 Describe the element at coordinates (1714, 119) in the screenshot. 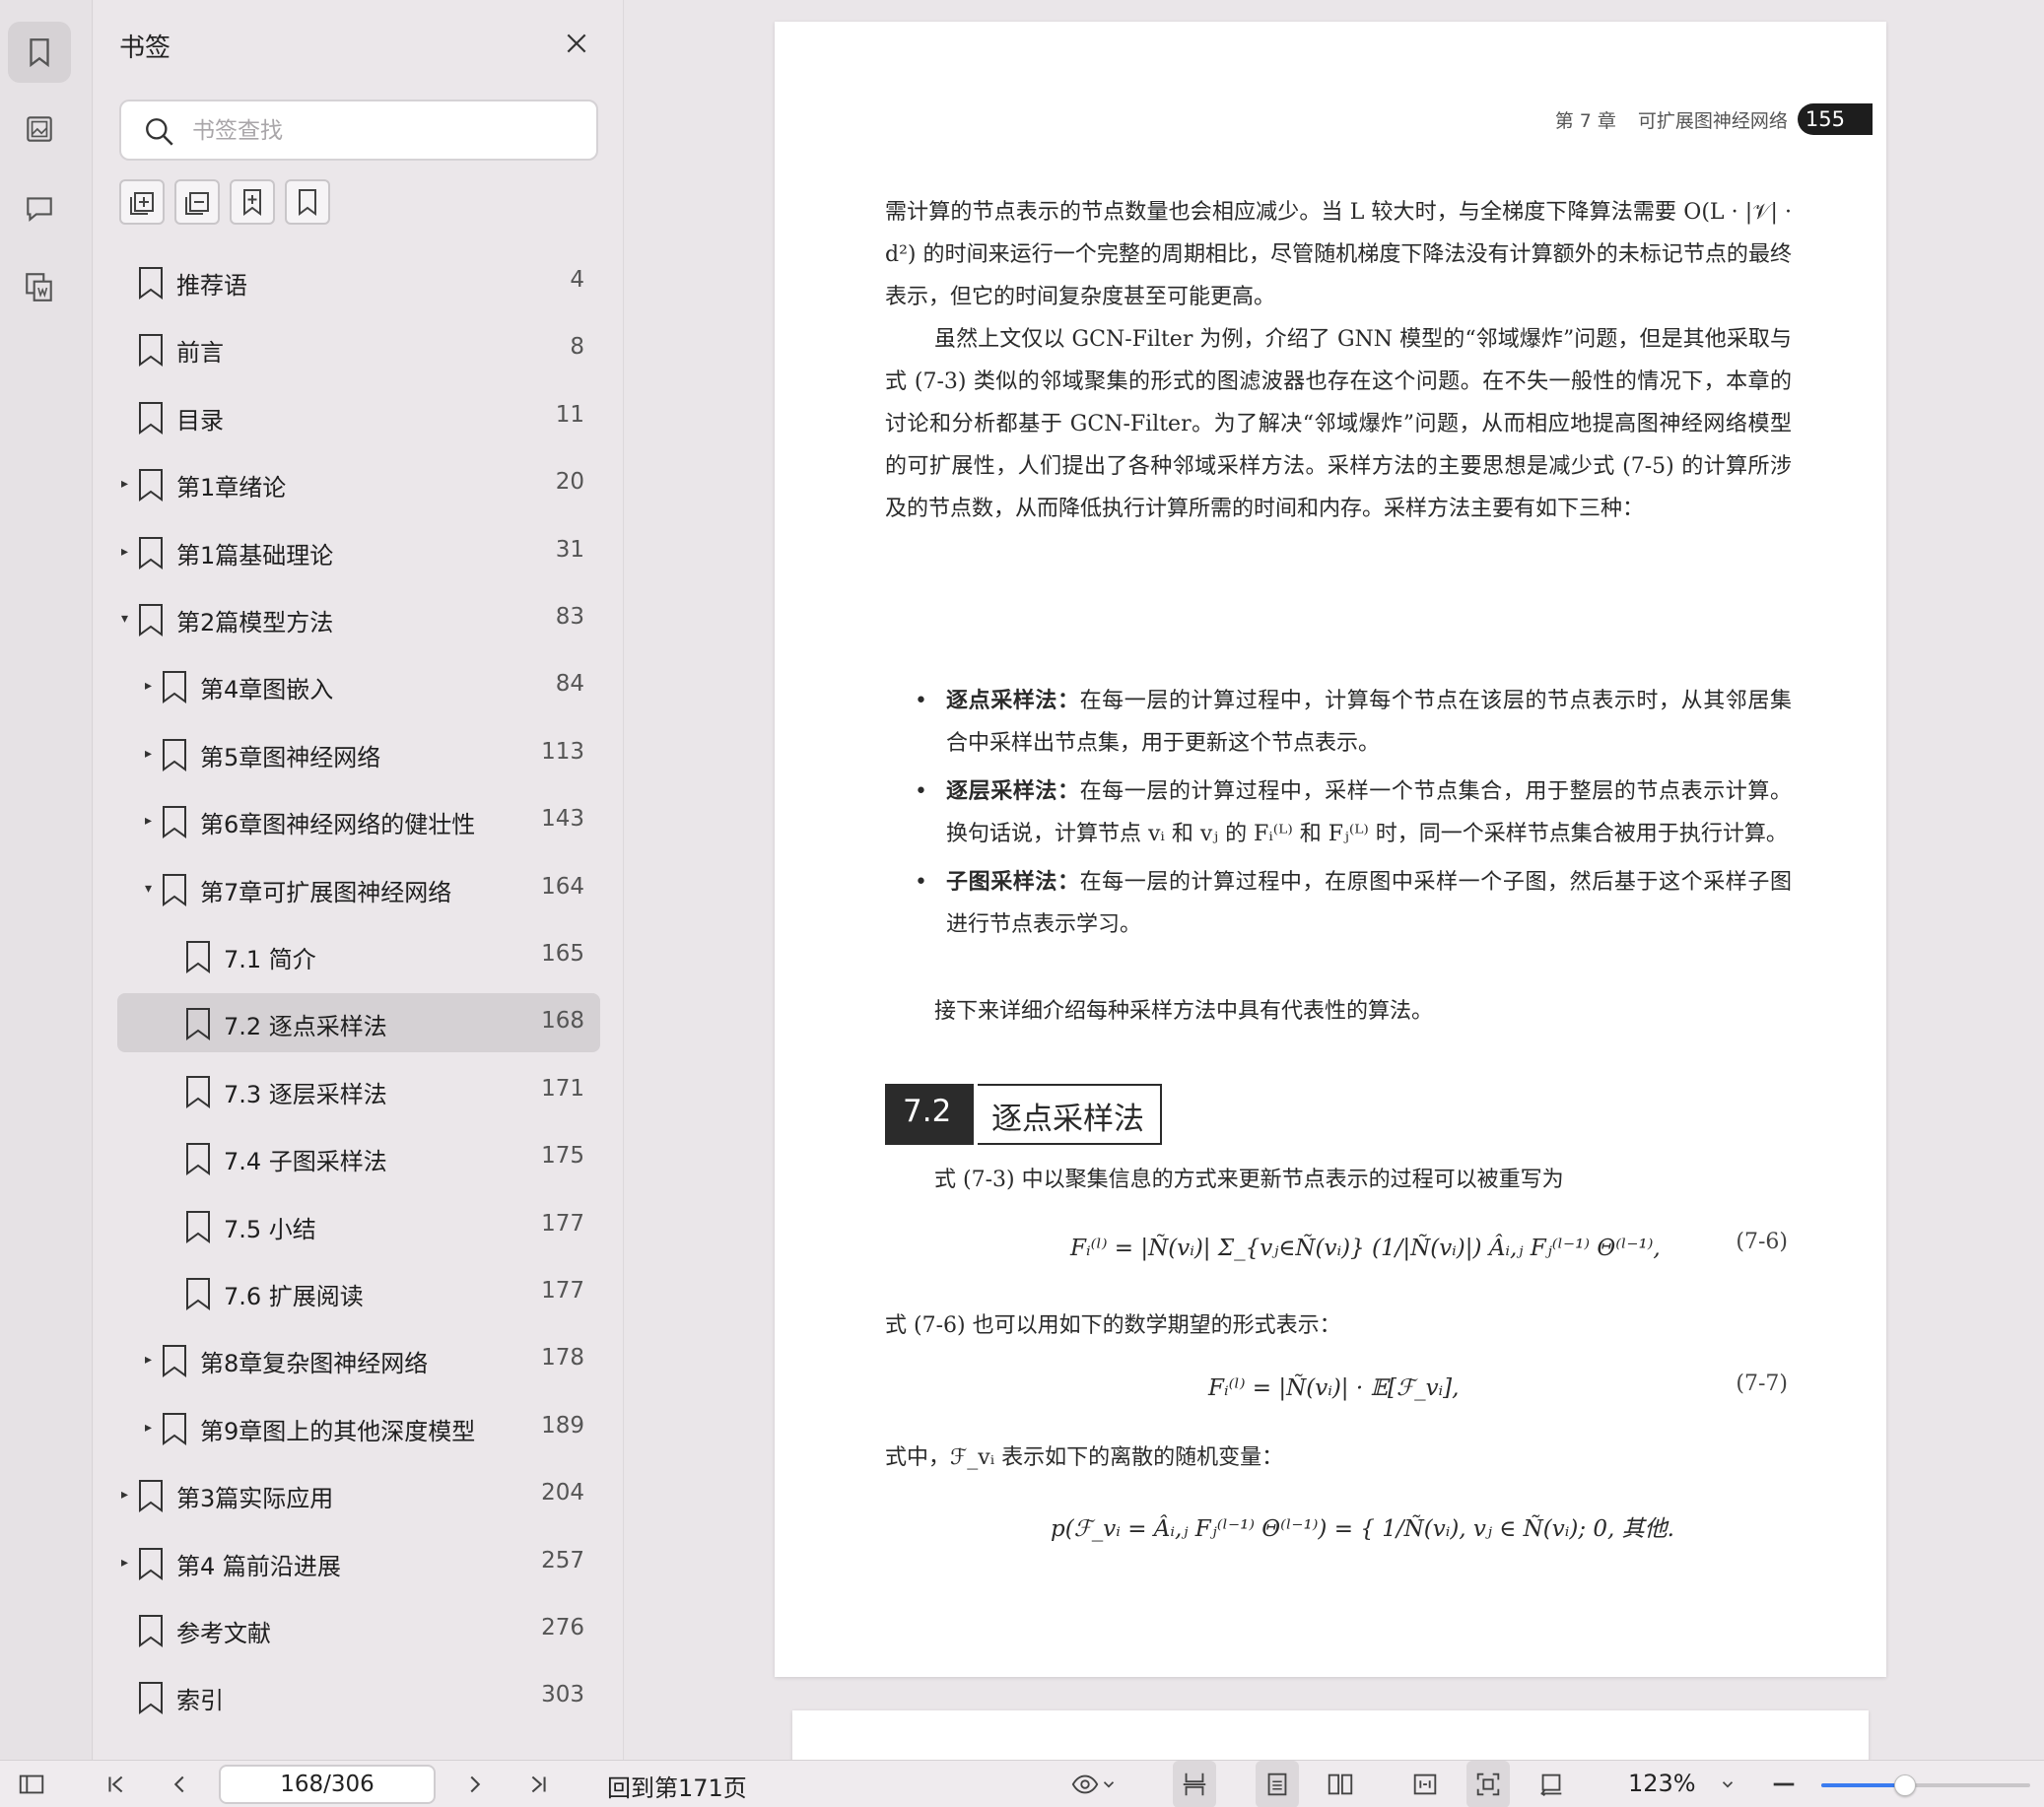

I see `running-head: 第 7 章 可扩展图神经网络 155` at that location.